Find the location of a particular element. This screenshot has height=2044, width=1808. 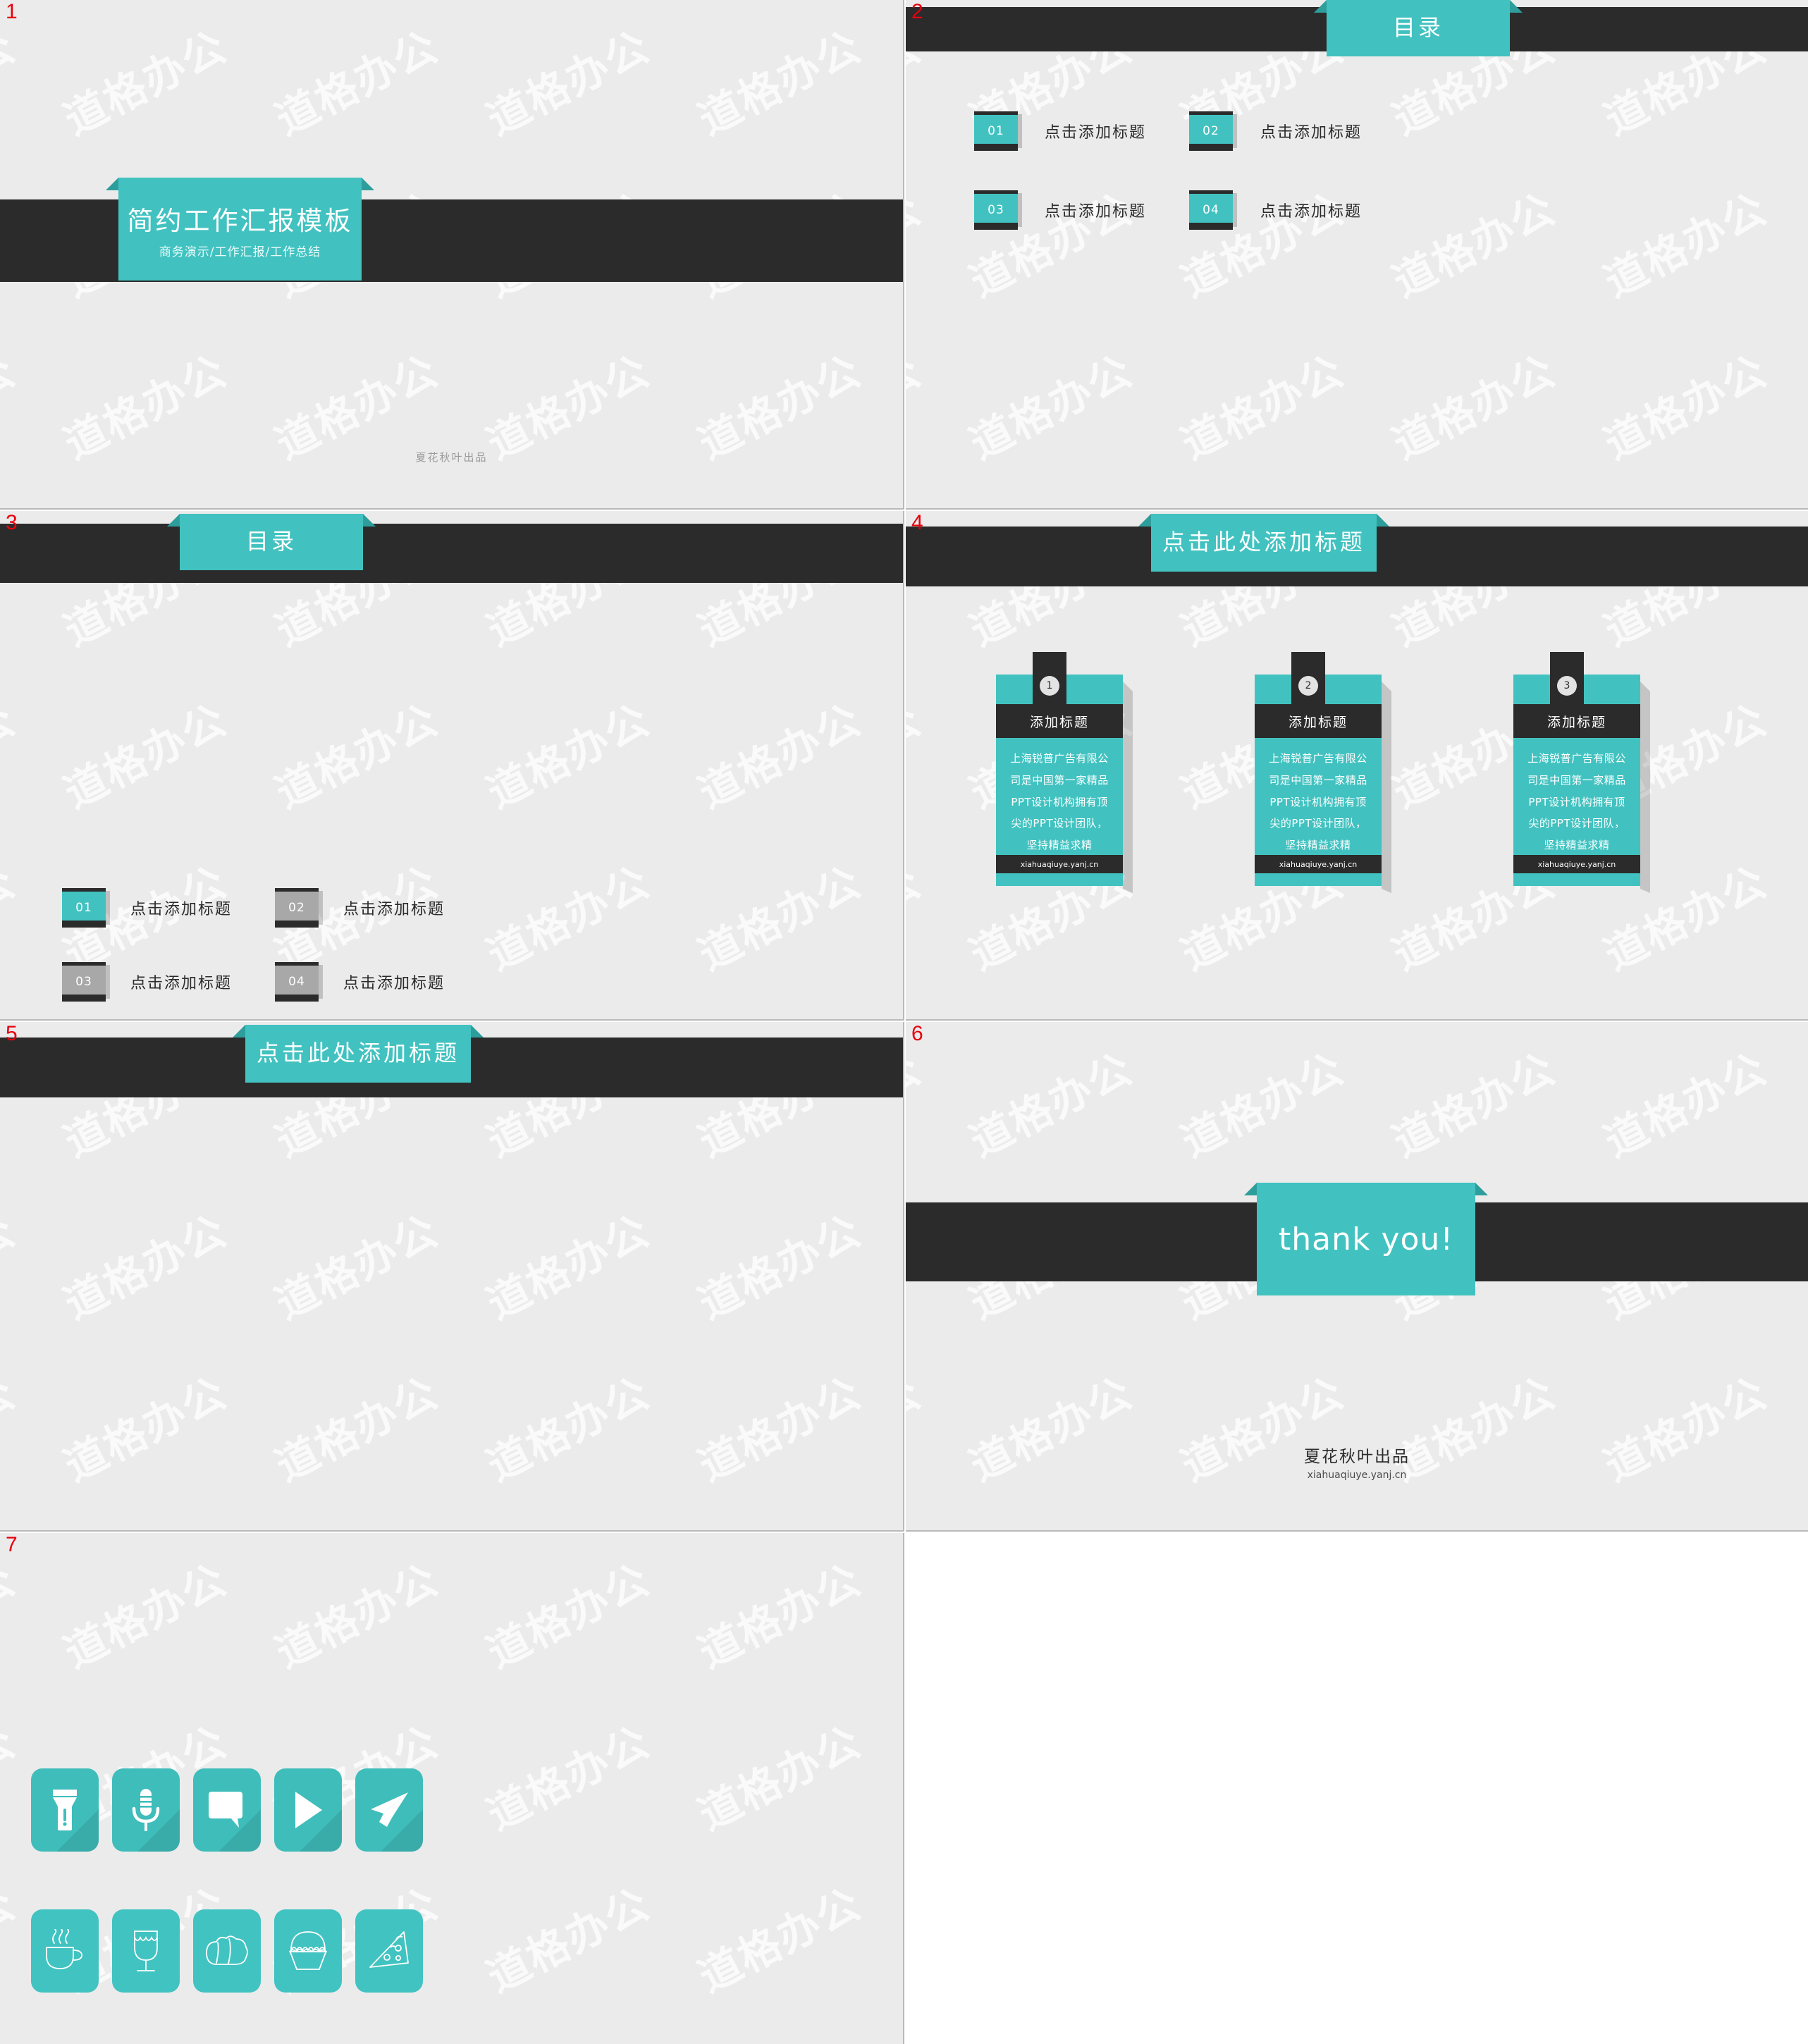

icon-tile-cupcake is located at coordinates (308, 1951).